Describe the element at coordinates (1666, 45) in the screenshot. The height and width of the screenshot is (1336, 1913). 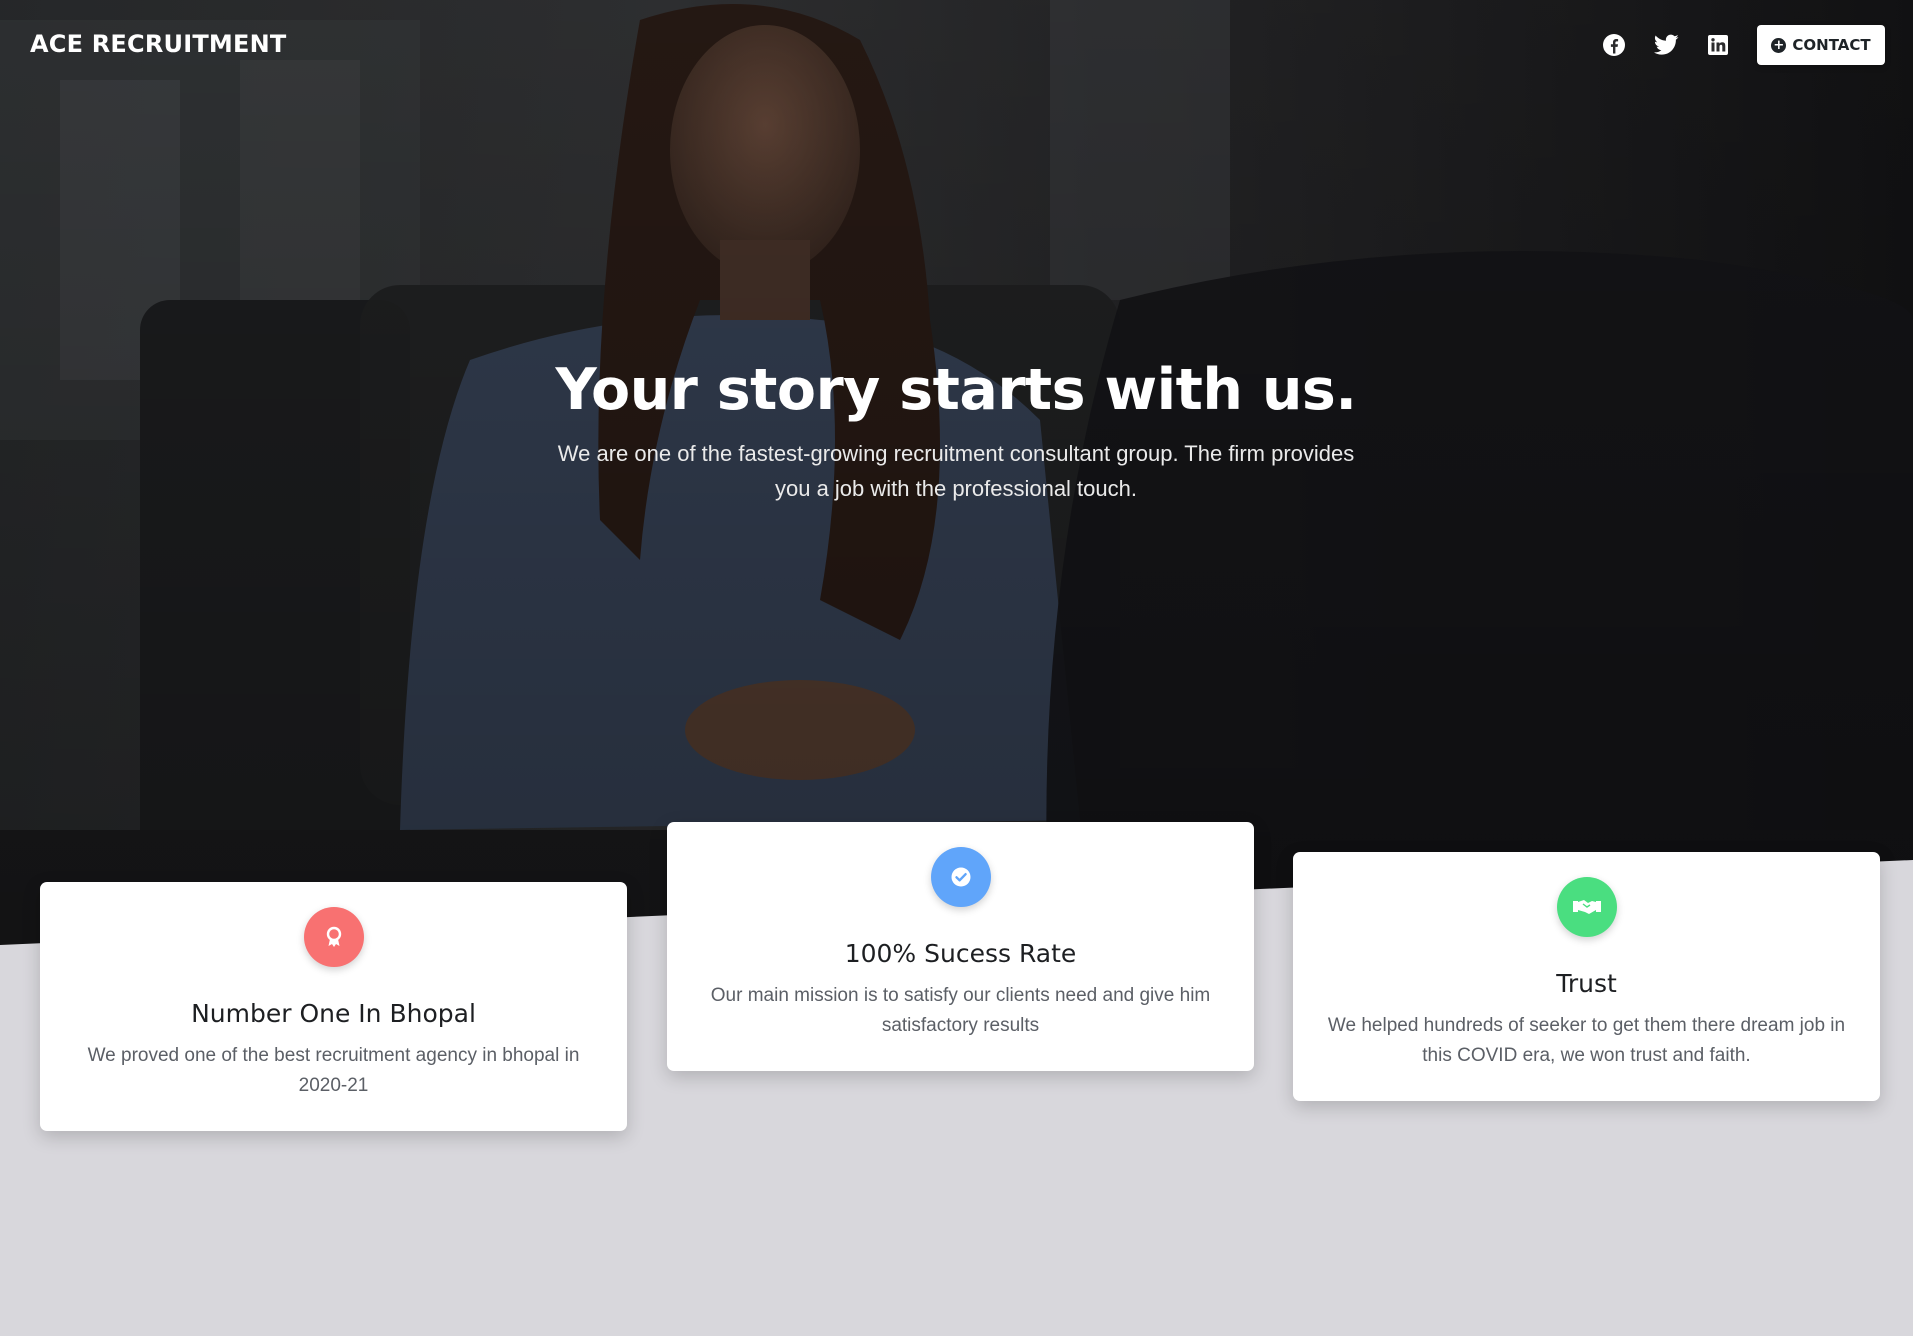
I see `twitter-icon` at that location.